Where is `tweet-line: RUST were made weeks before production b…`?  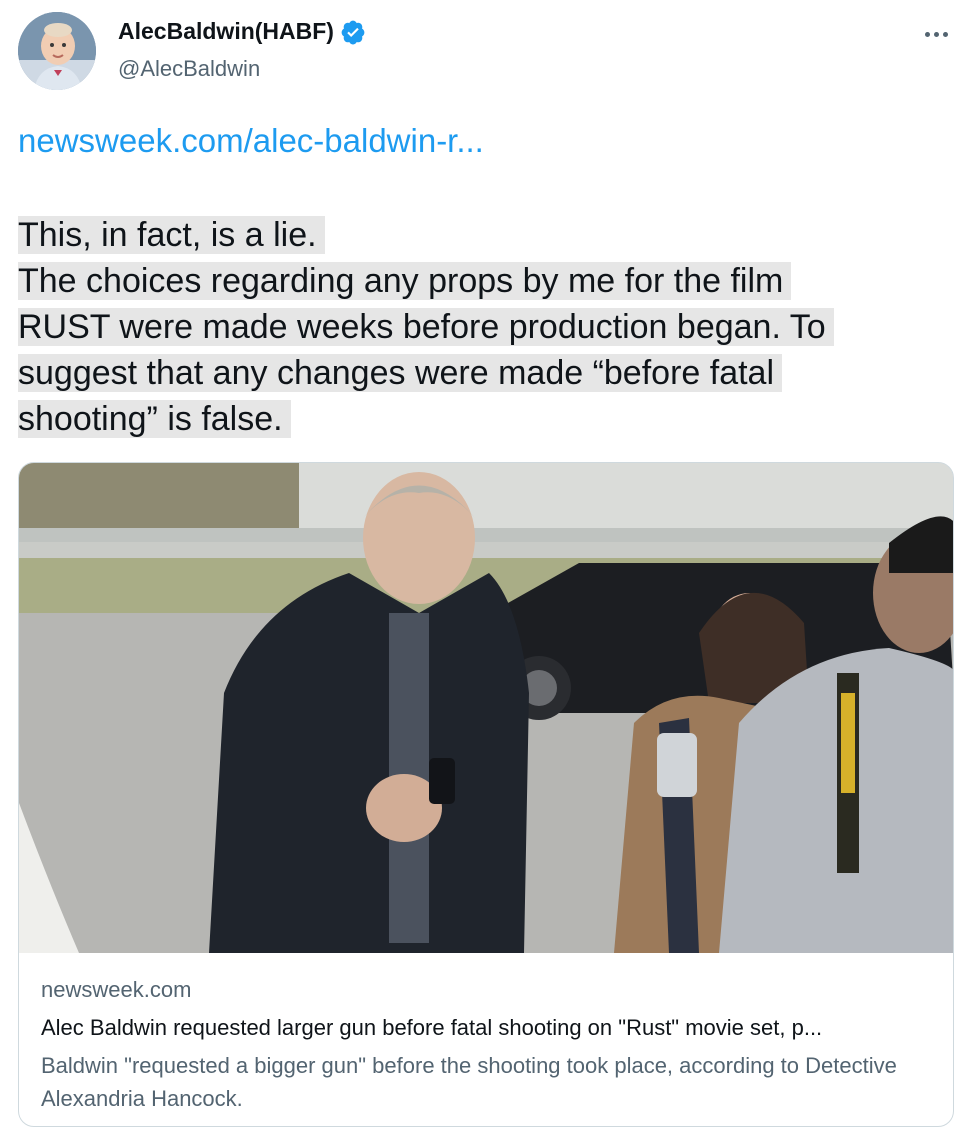
tweet-line: RUST were made weeks before production b… is located at coordinates (483, 327).